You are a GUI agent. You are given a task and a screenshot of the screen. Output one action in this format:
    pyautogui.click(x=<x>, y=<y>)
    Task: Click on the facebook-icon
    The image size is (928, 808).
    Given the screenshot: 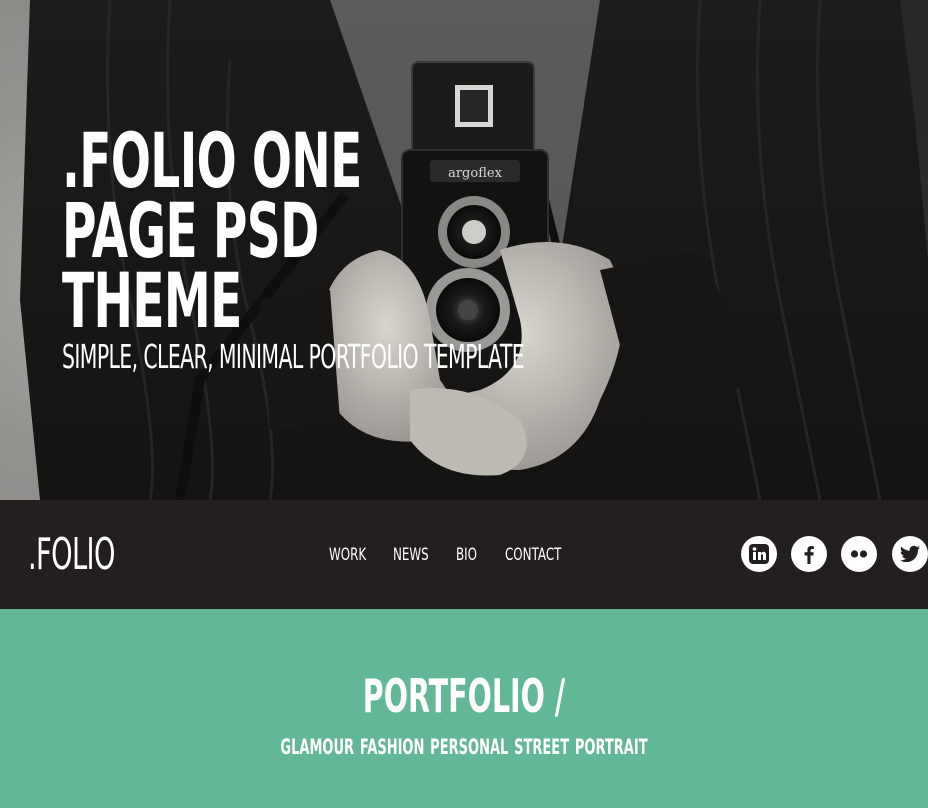 What is the action you would take?
    pyautogui.click(x=809, y=554)
    